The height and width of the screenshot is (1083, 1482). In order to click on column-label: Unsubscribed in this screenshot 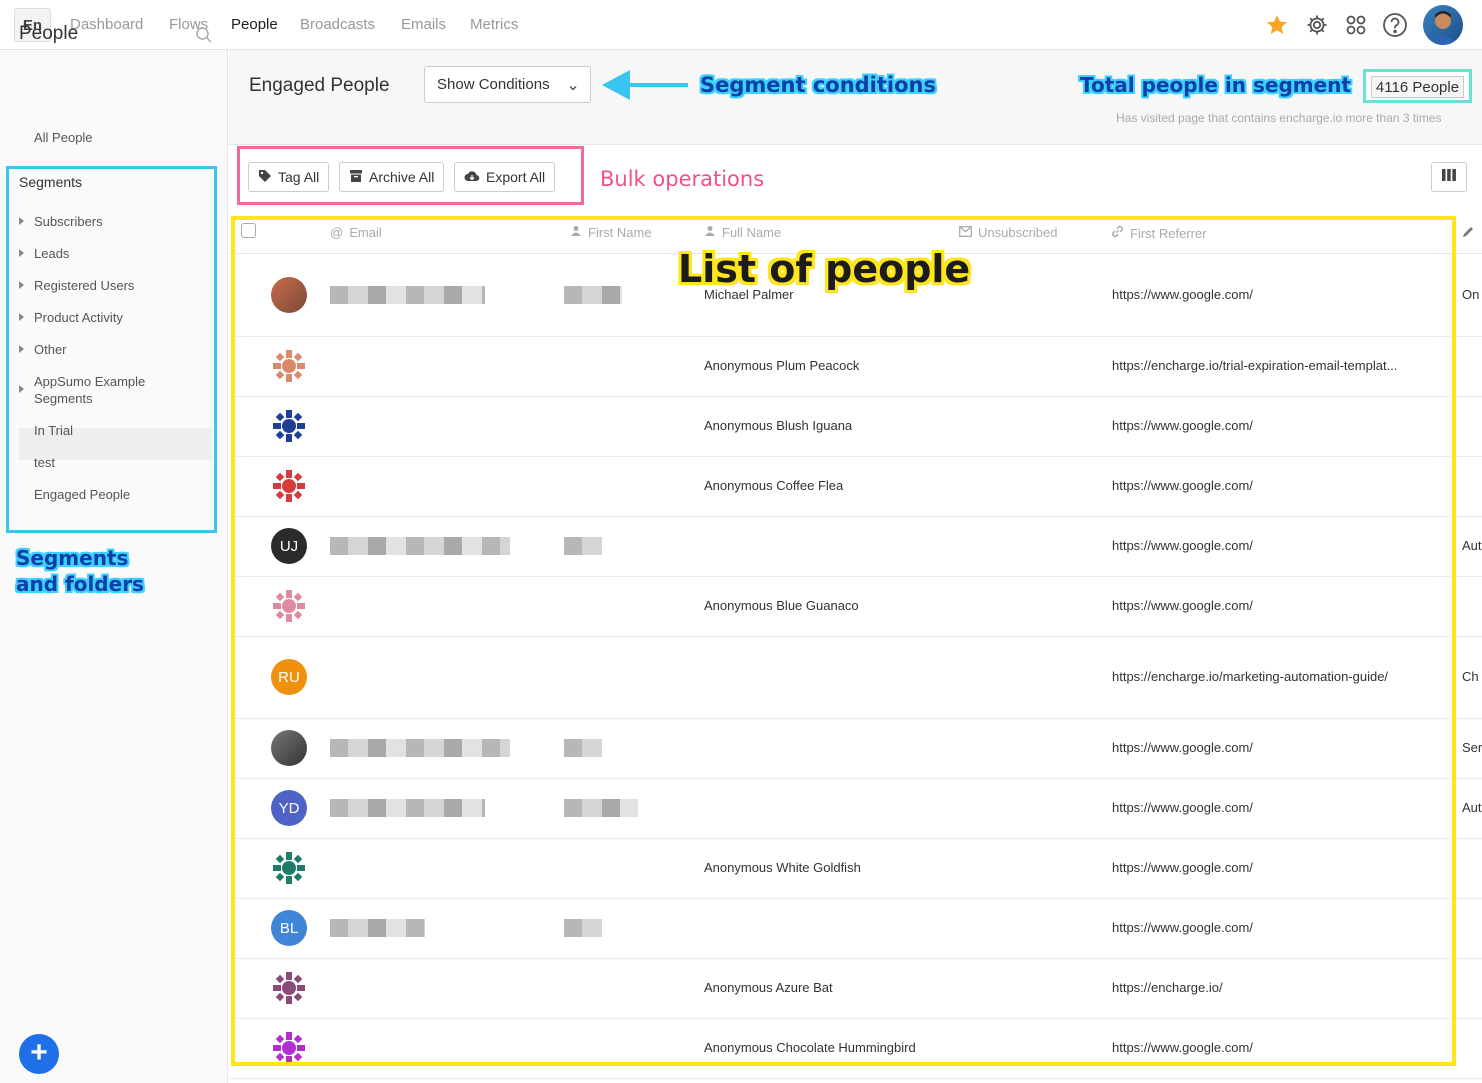, I will do `click(1018, 232)`.